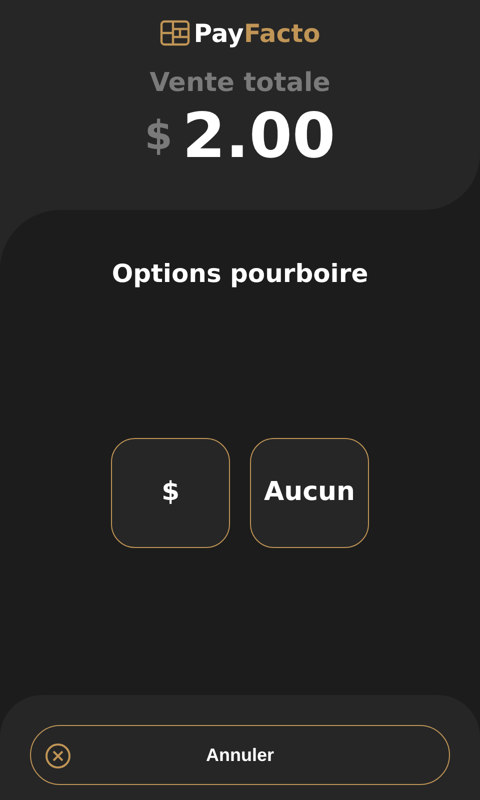 The height and width of the screenshot is (800, 480). What do you see at coordinates (240, 755) in the screenshot?
I see `cancel-button: Annuler` at bounding box center [240, 755].